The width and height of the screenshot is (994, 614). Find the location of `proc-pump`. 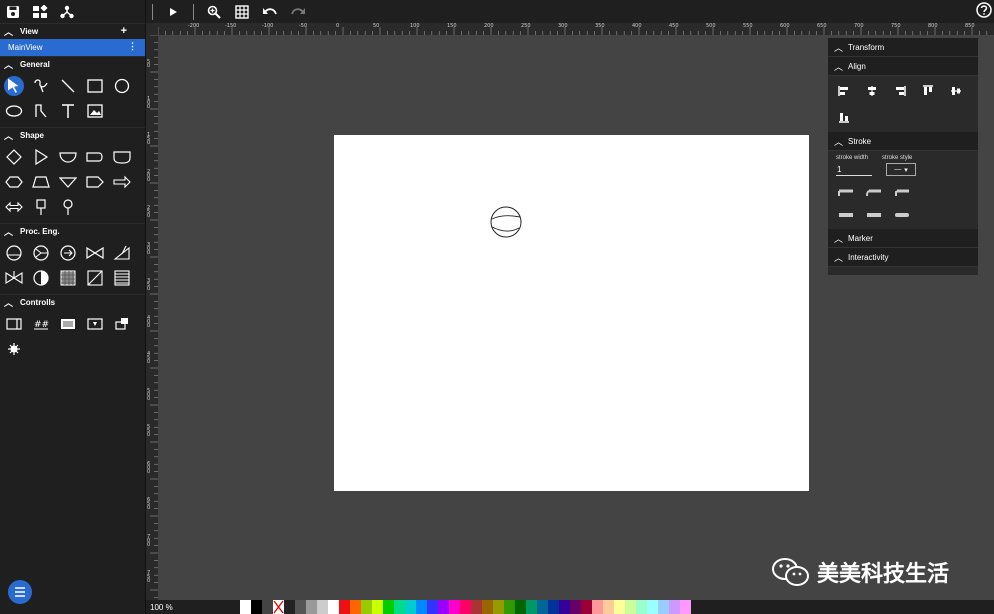

proc-pump is located at coordinates (13, 252).